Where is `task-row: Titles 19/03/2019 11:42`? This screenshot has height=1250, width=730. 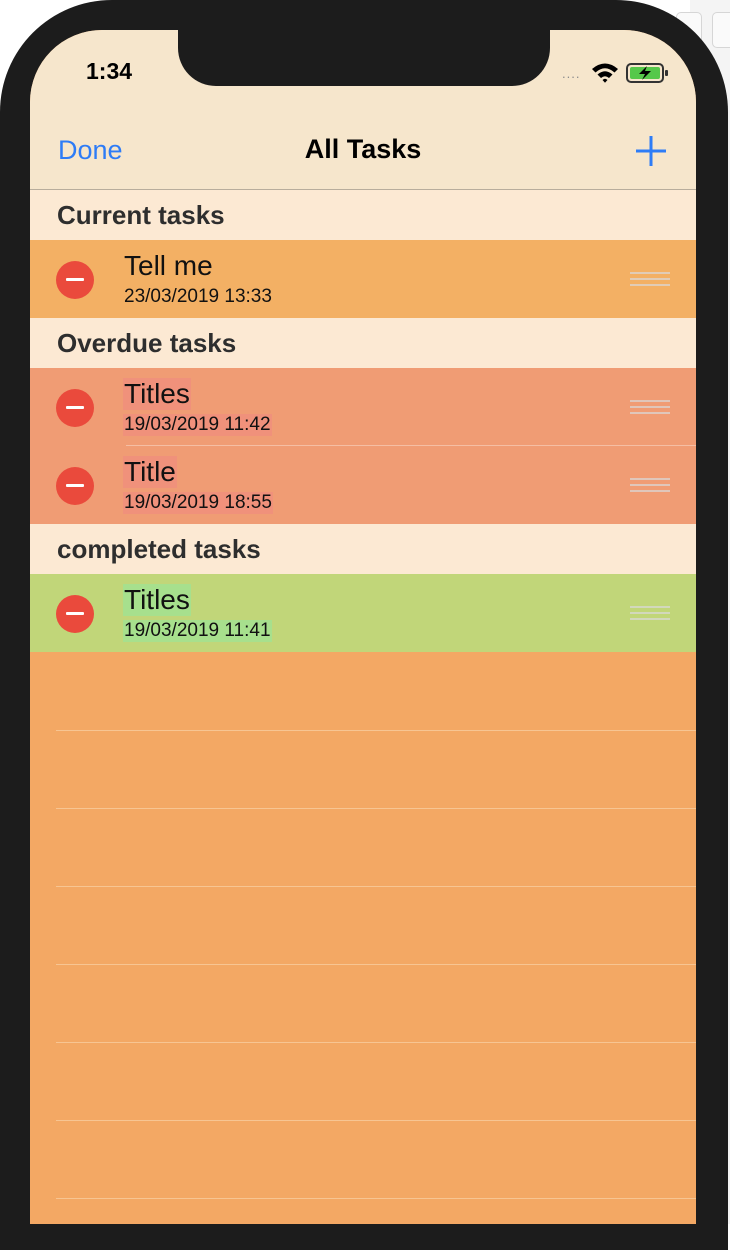
task-row: Titles 19/03/2019 11:42 is located at coordinates (363, 407).